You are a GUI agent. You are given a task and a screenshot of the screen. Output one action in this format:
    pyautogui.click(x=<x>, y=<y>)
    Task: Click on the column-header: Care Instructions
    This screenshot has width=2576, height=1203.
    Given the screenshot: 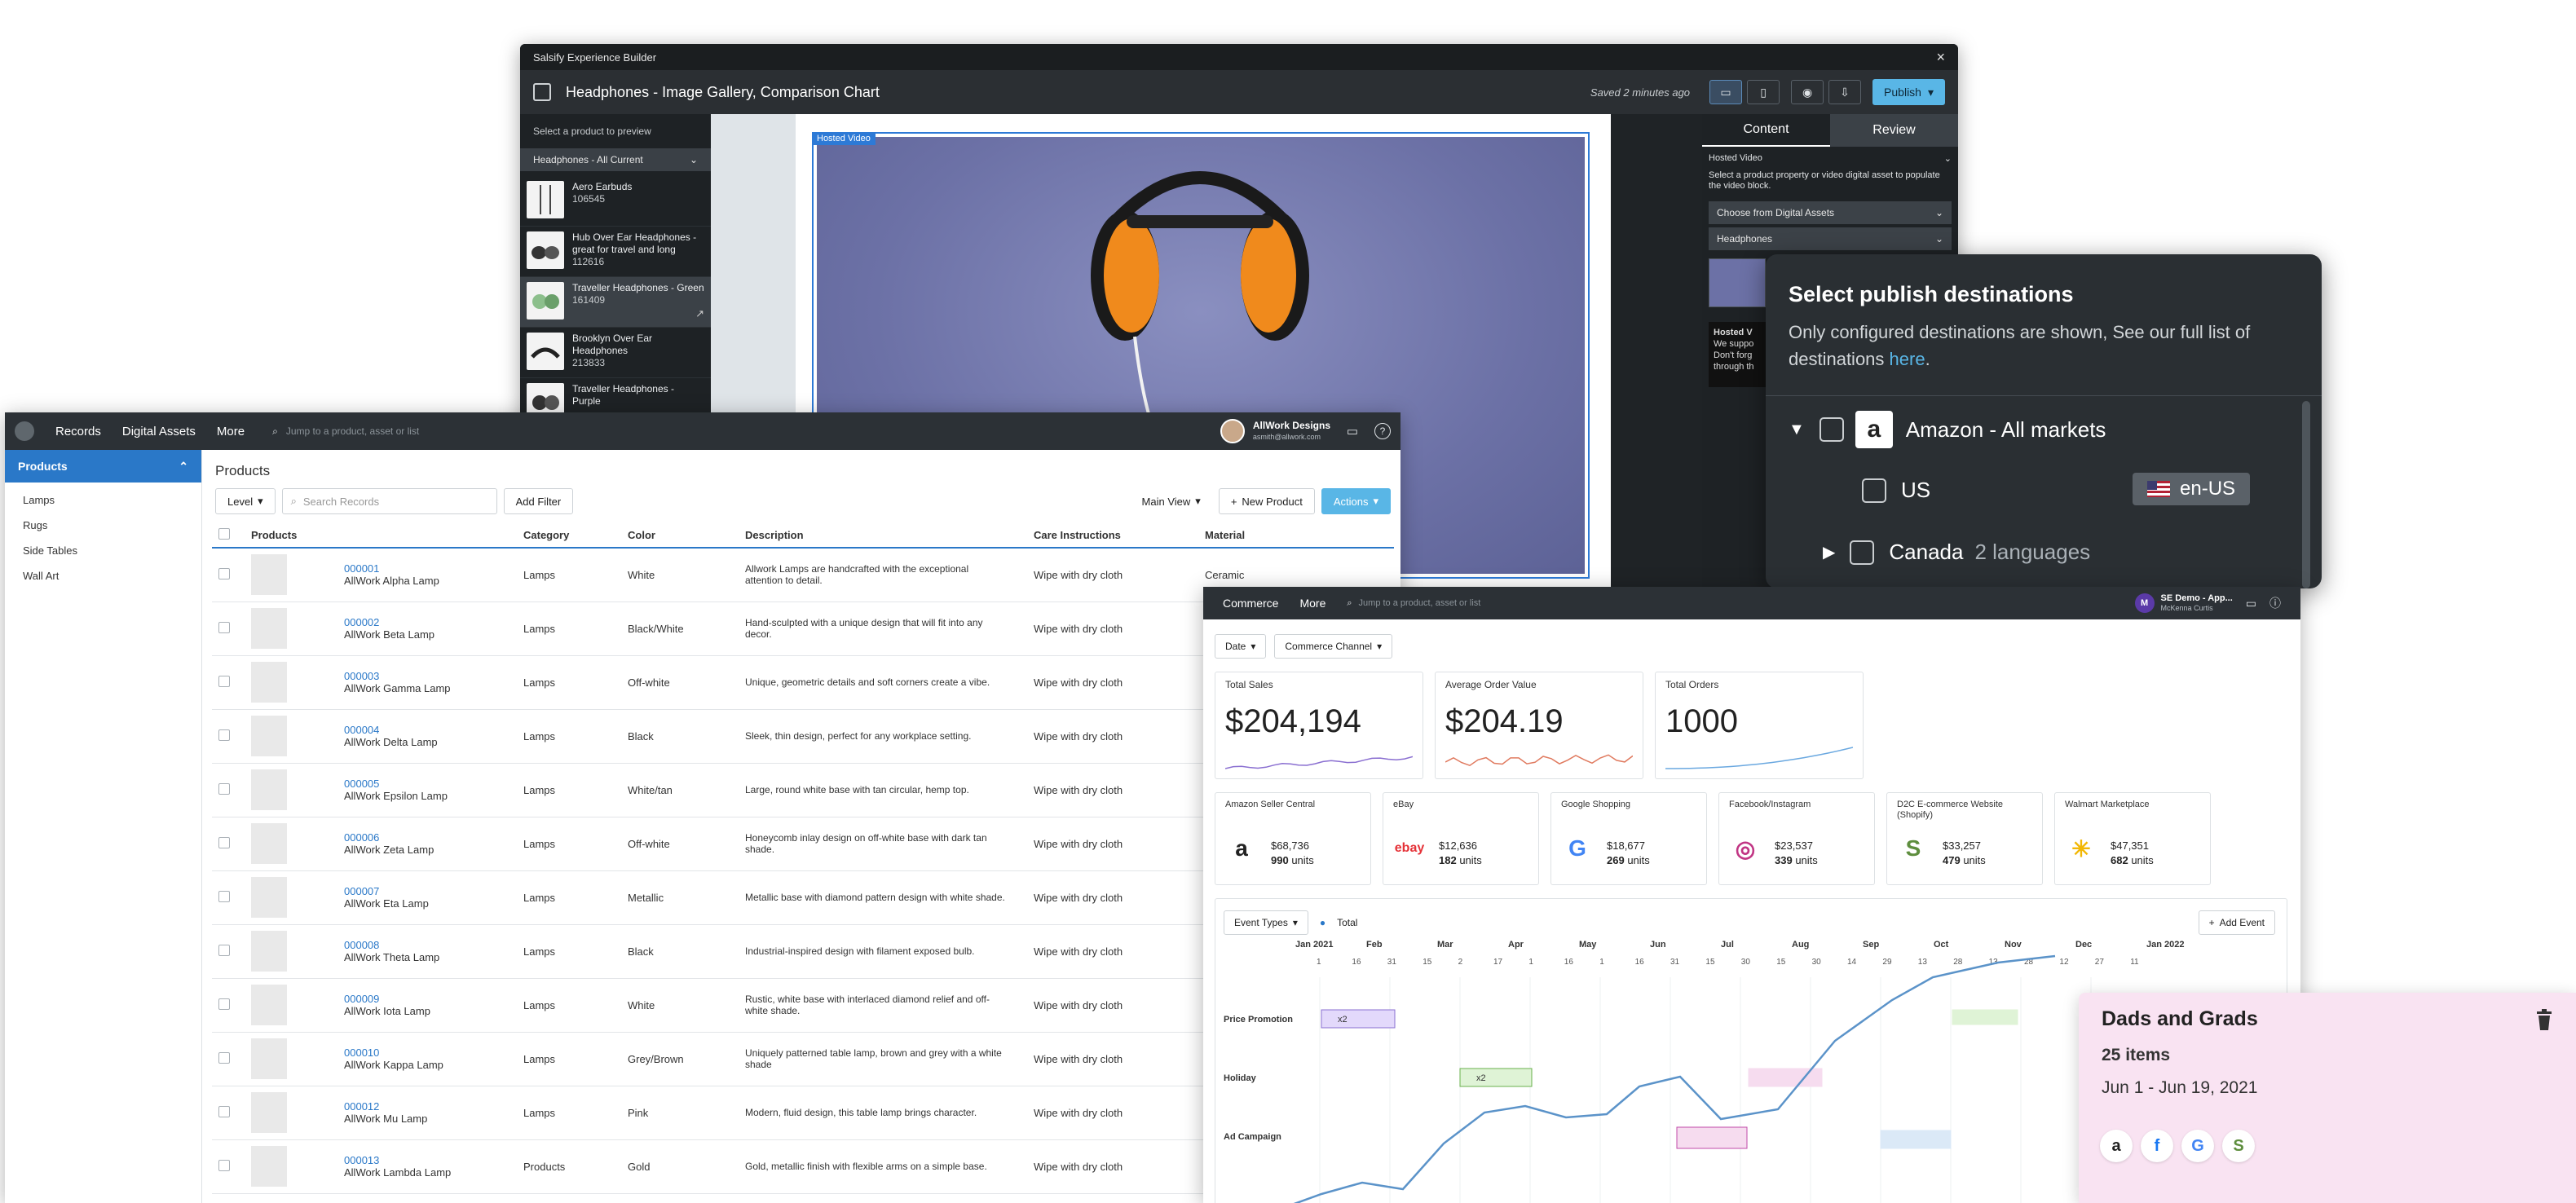 What is the action you would take?
    pyautogui.click(x=1112, y=536)
    